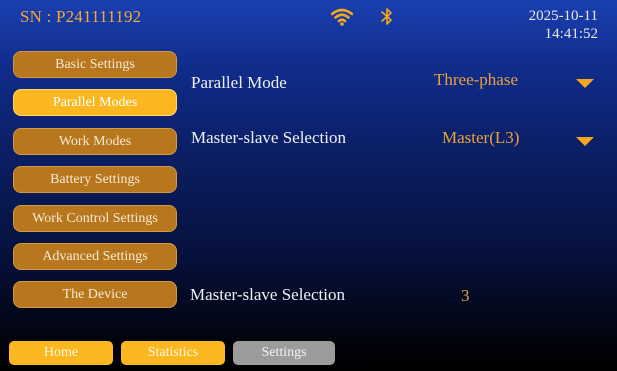 The height and width of the screenshot is (371, 617). What do you see at coordinates (585, 83) in the screenshot?
I see `parallel-mode-dropdown-icon` at bounding box center [585, 83].